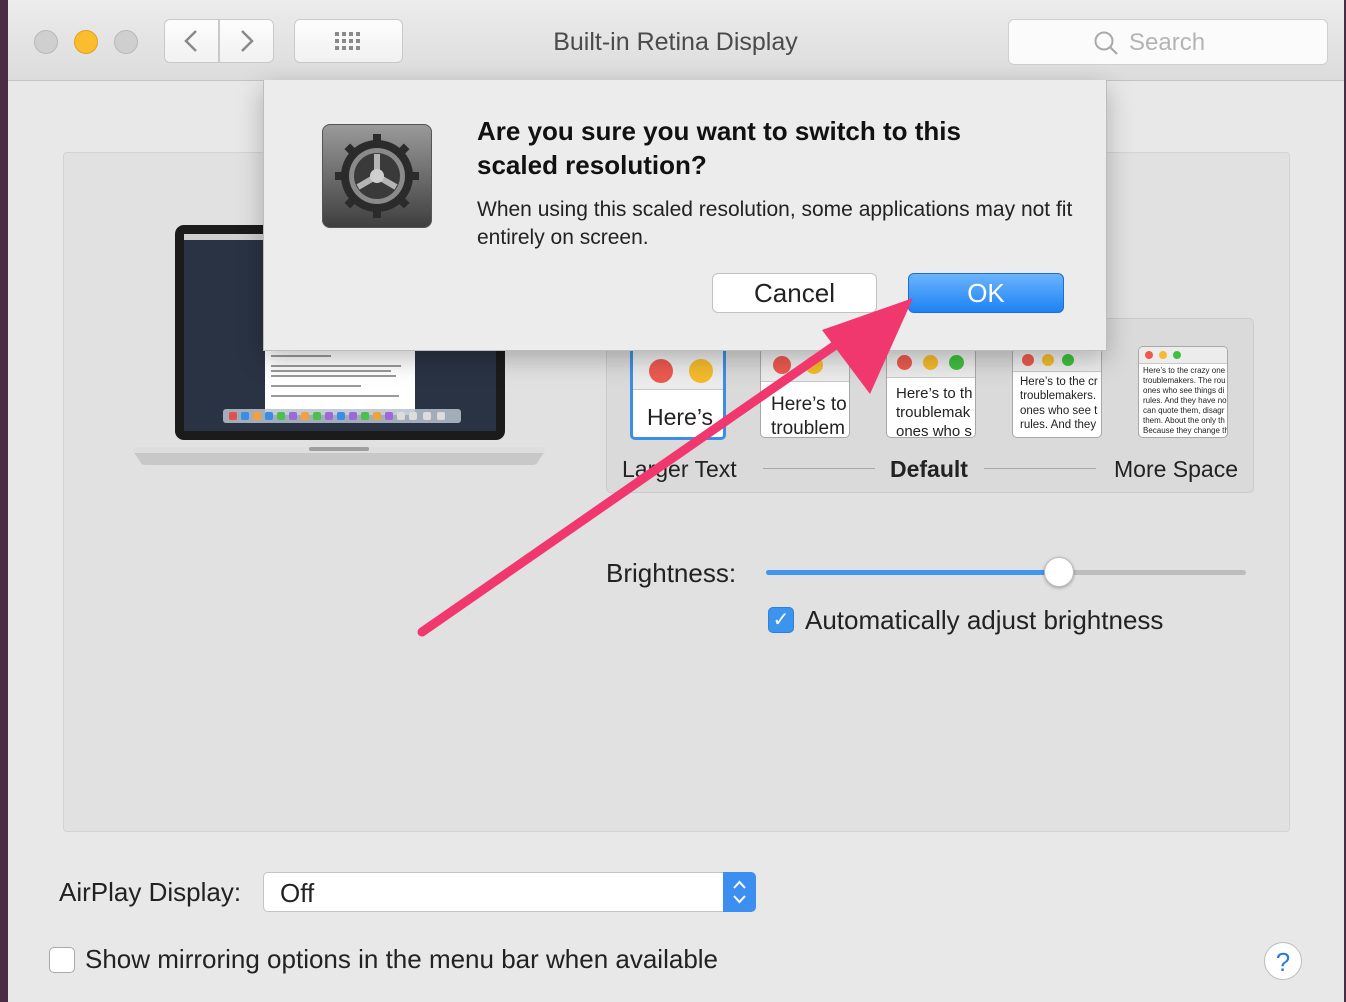 Image resolution: width=1346 pixels, height=1002 pixels. Describe the element at coordinates (509, 892) in the screenshot. I see `airplay-display-select: Off` at that location.